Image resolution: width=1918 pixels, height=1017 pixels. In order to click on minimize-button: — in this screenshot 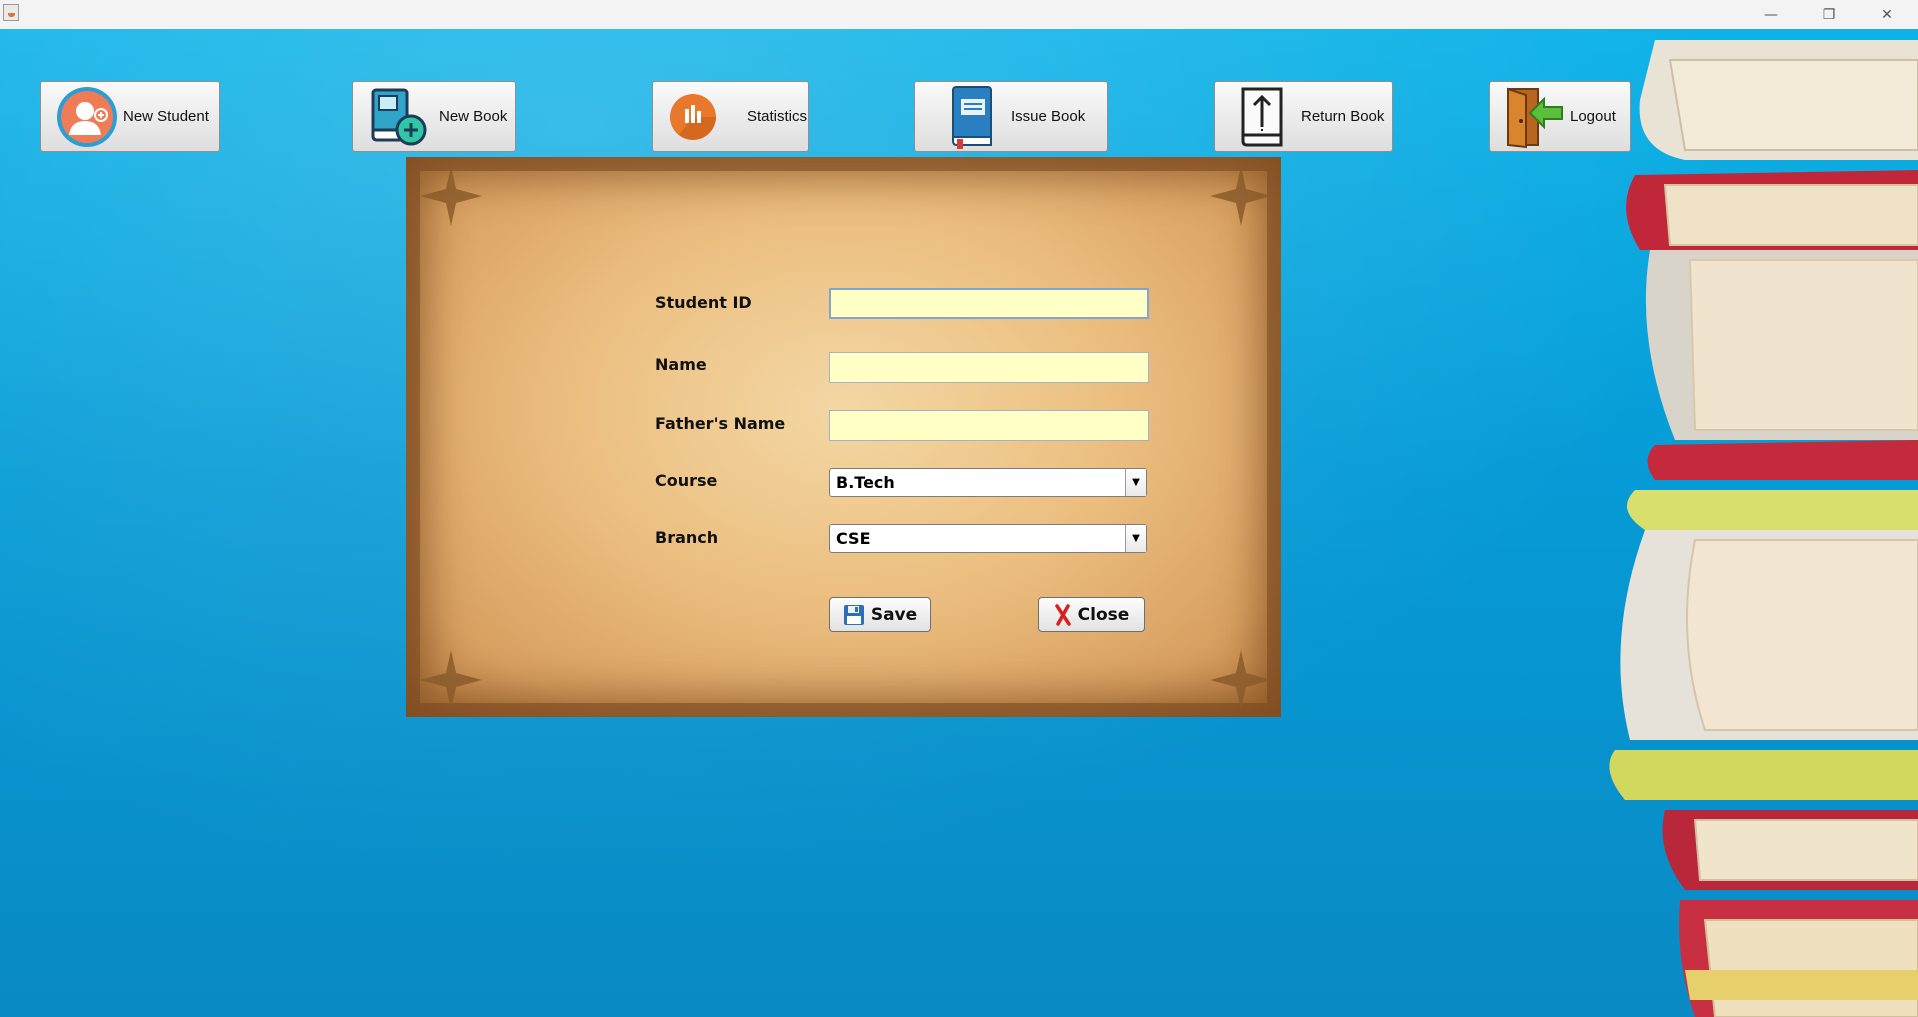, I will do `click(1771, 14)`.